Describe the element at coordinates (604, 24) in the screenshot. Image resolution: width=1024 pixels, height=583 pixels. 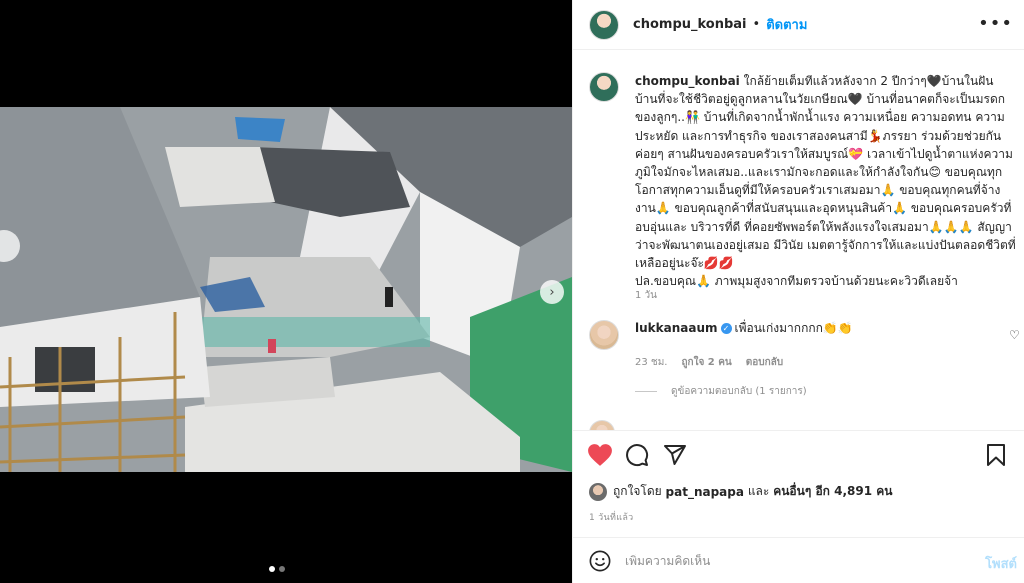
I see `author-avatar` at that location.